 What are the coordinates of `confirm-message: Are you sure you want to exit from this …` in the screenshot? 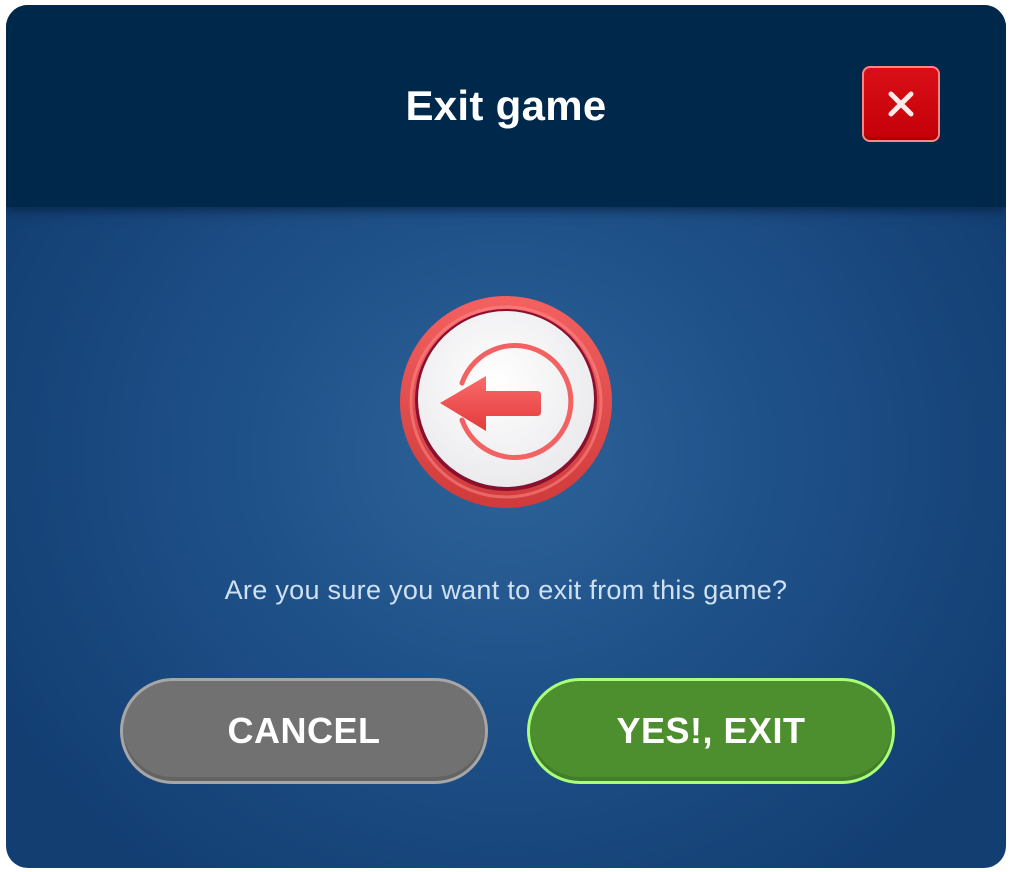 It's located at (506, 590).